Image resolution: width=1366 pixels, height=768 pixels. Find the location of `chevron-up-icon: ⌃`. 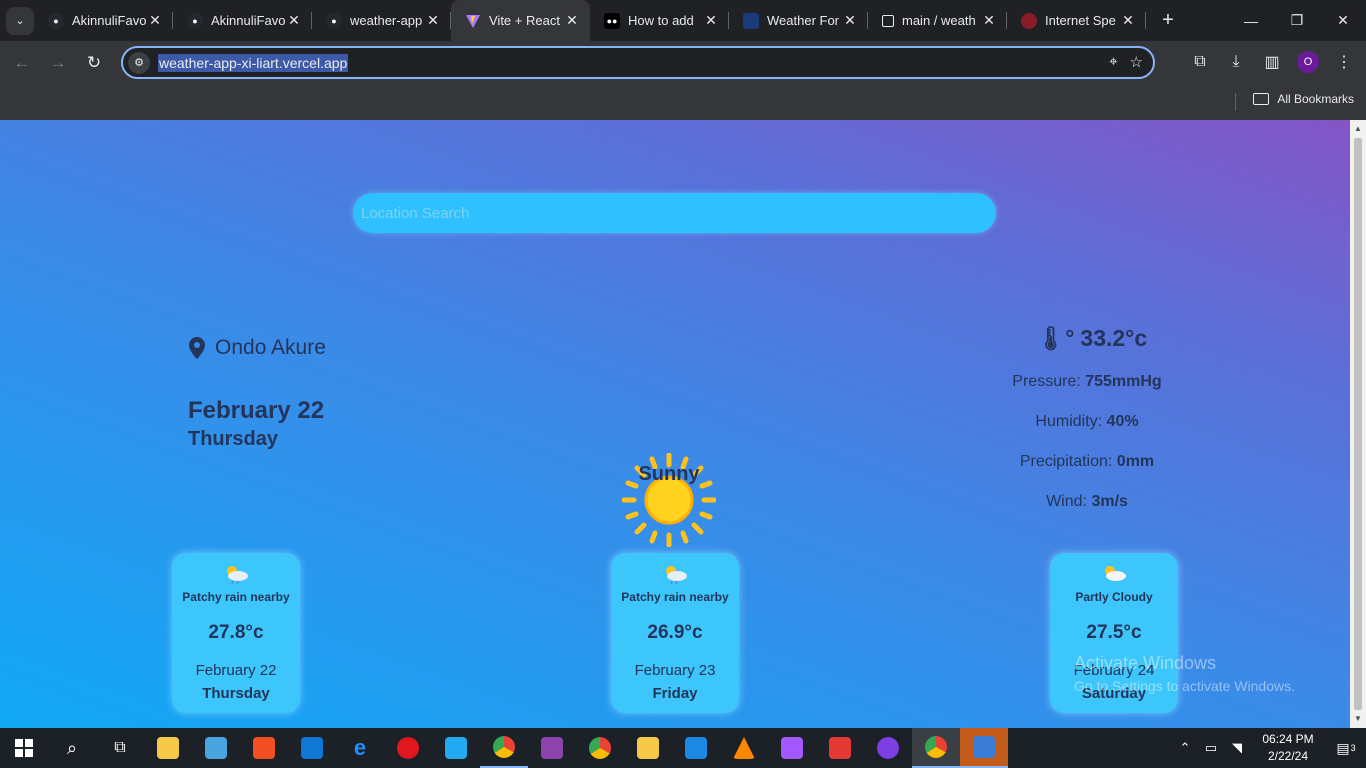

chevron-up-icon: ⌃ is located at coordinates (1185, 748).